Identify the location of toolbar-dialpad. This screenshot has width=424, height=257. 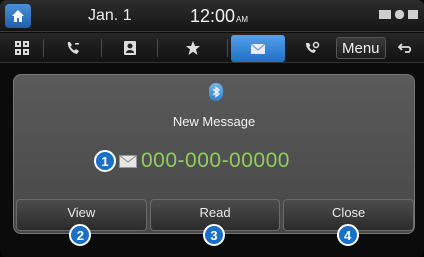
(22, 48).